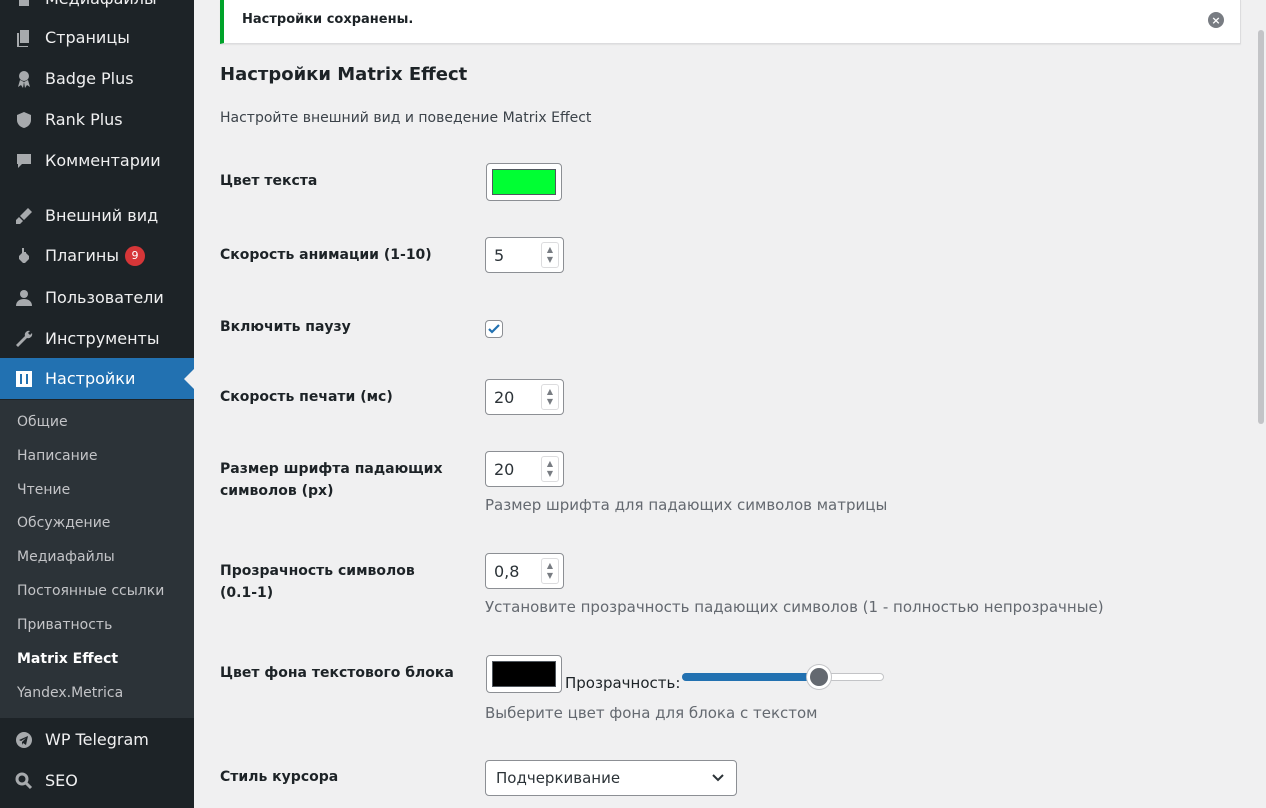  Describe the element at coordinates (24, 256) in the screenshot. I see `plugins-icon` at that location.